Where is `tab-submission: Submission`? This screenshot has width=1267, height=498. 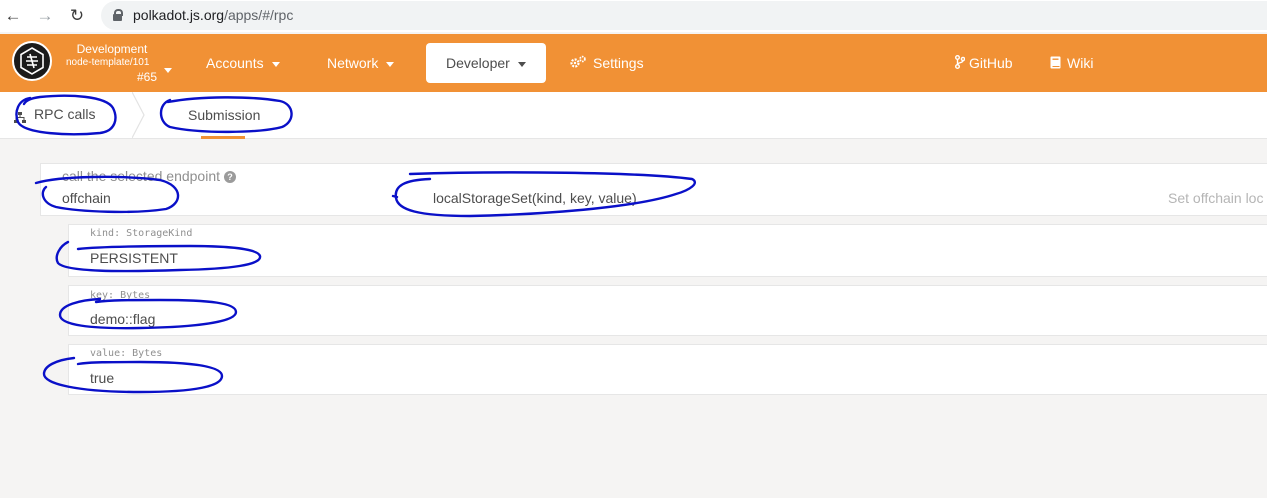 tab-submission: Submission is located at coordinates (224, 115).